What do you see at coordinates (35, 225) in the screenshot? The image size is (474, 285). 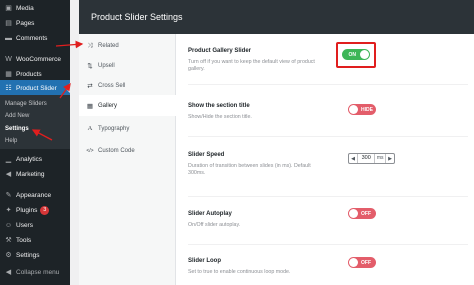 I see `sidebar-item-users: ☺ Users` at bounding box center [35, 225].